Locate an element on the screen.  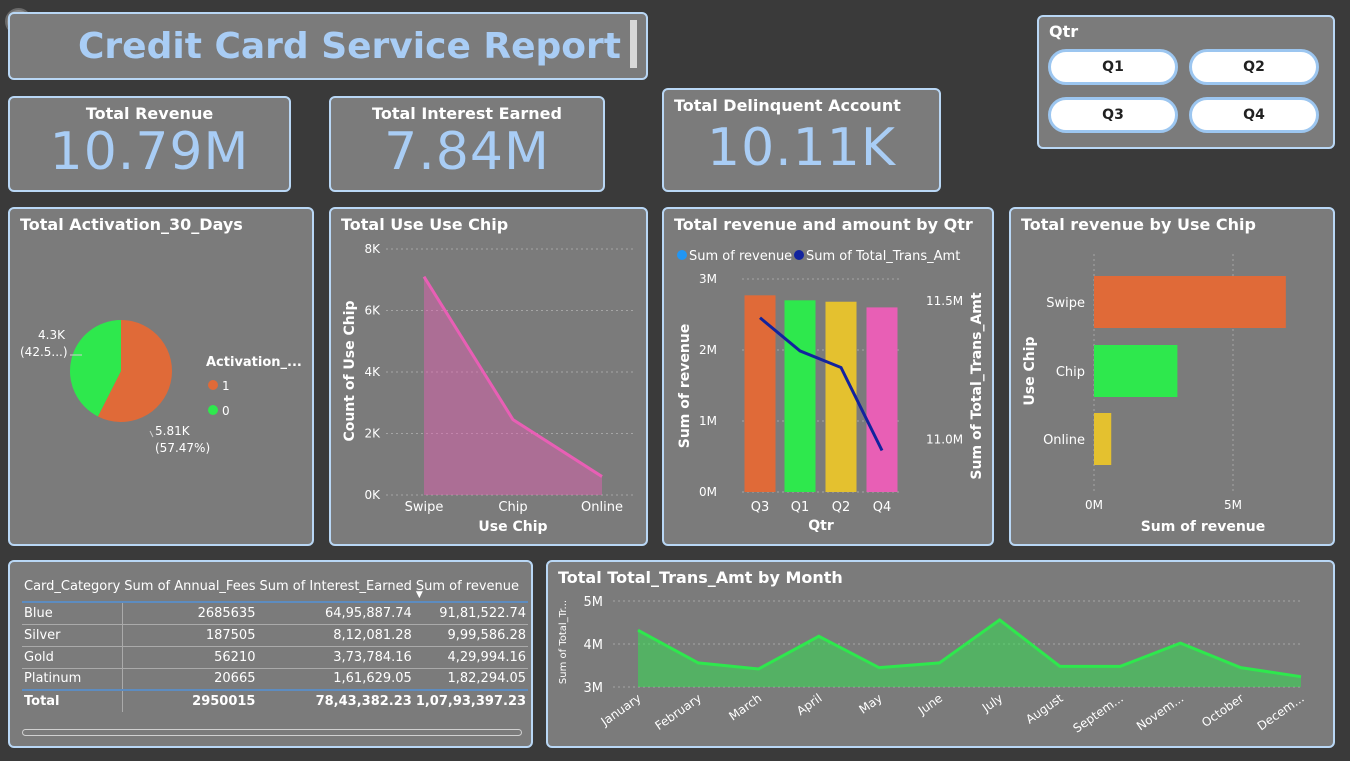
x-tick-label: July is located at coordinates (992, 703).